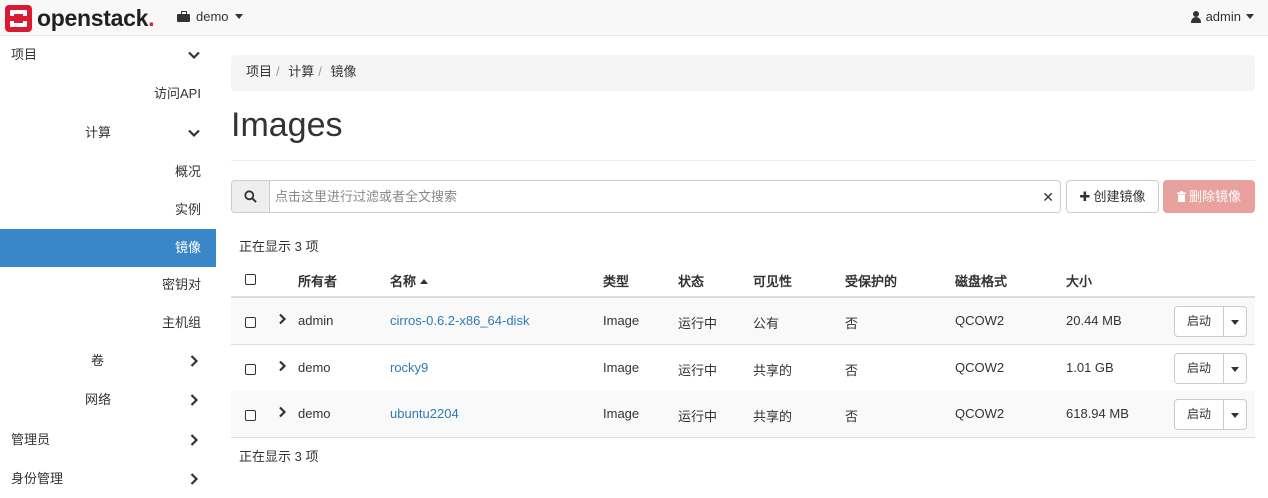 The height and width of the screenshot is (498, 1268). I want to click on sidebar-item-label: 管理员, so click(31, 439).